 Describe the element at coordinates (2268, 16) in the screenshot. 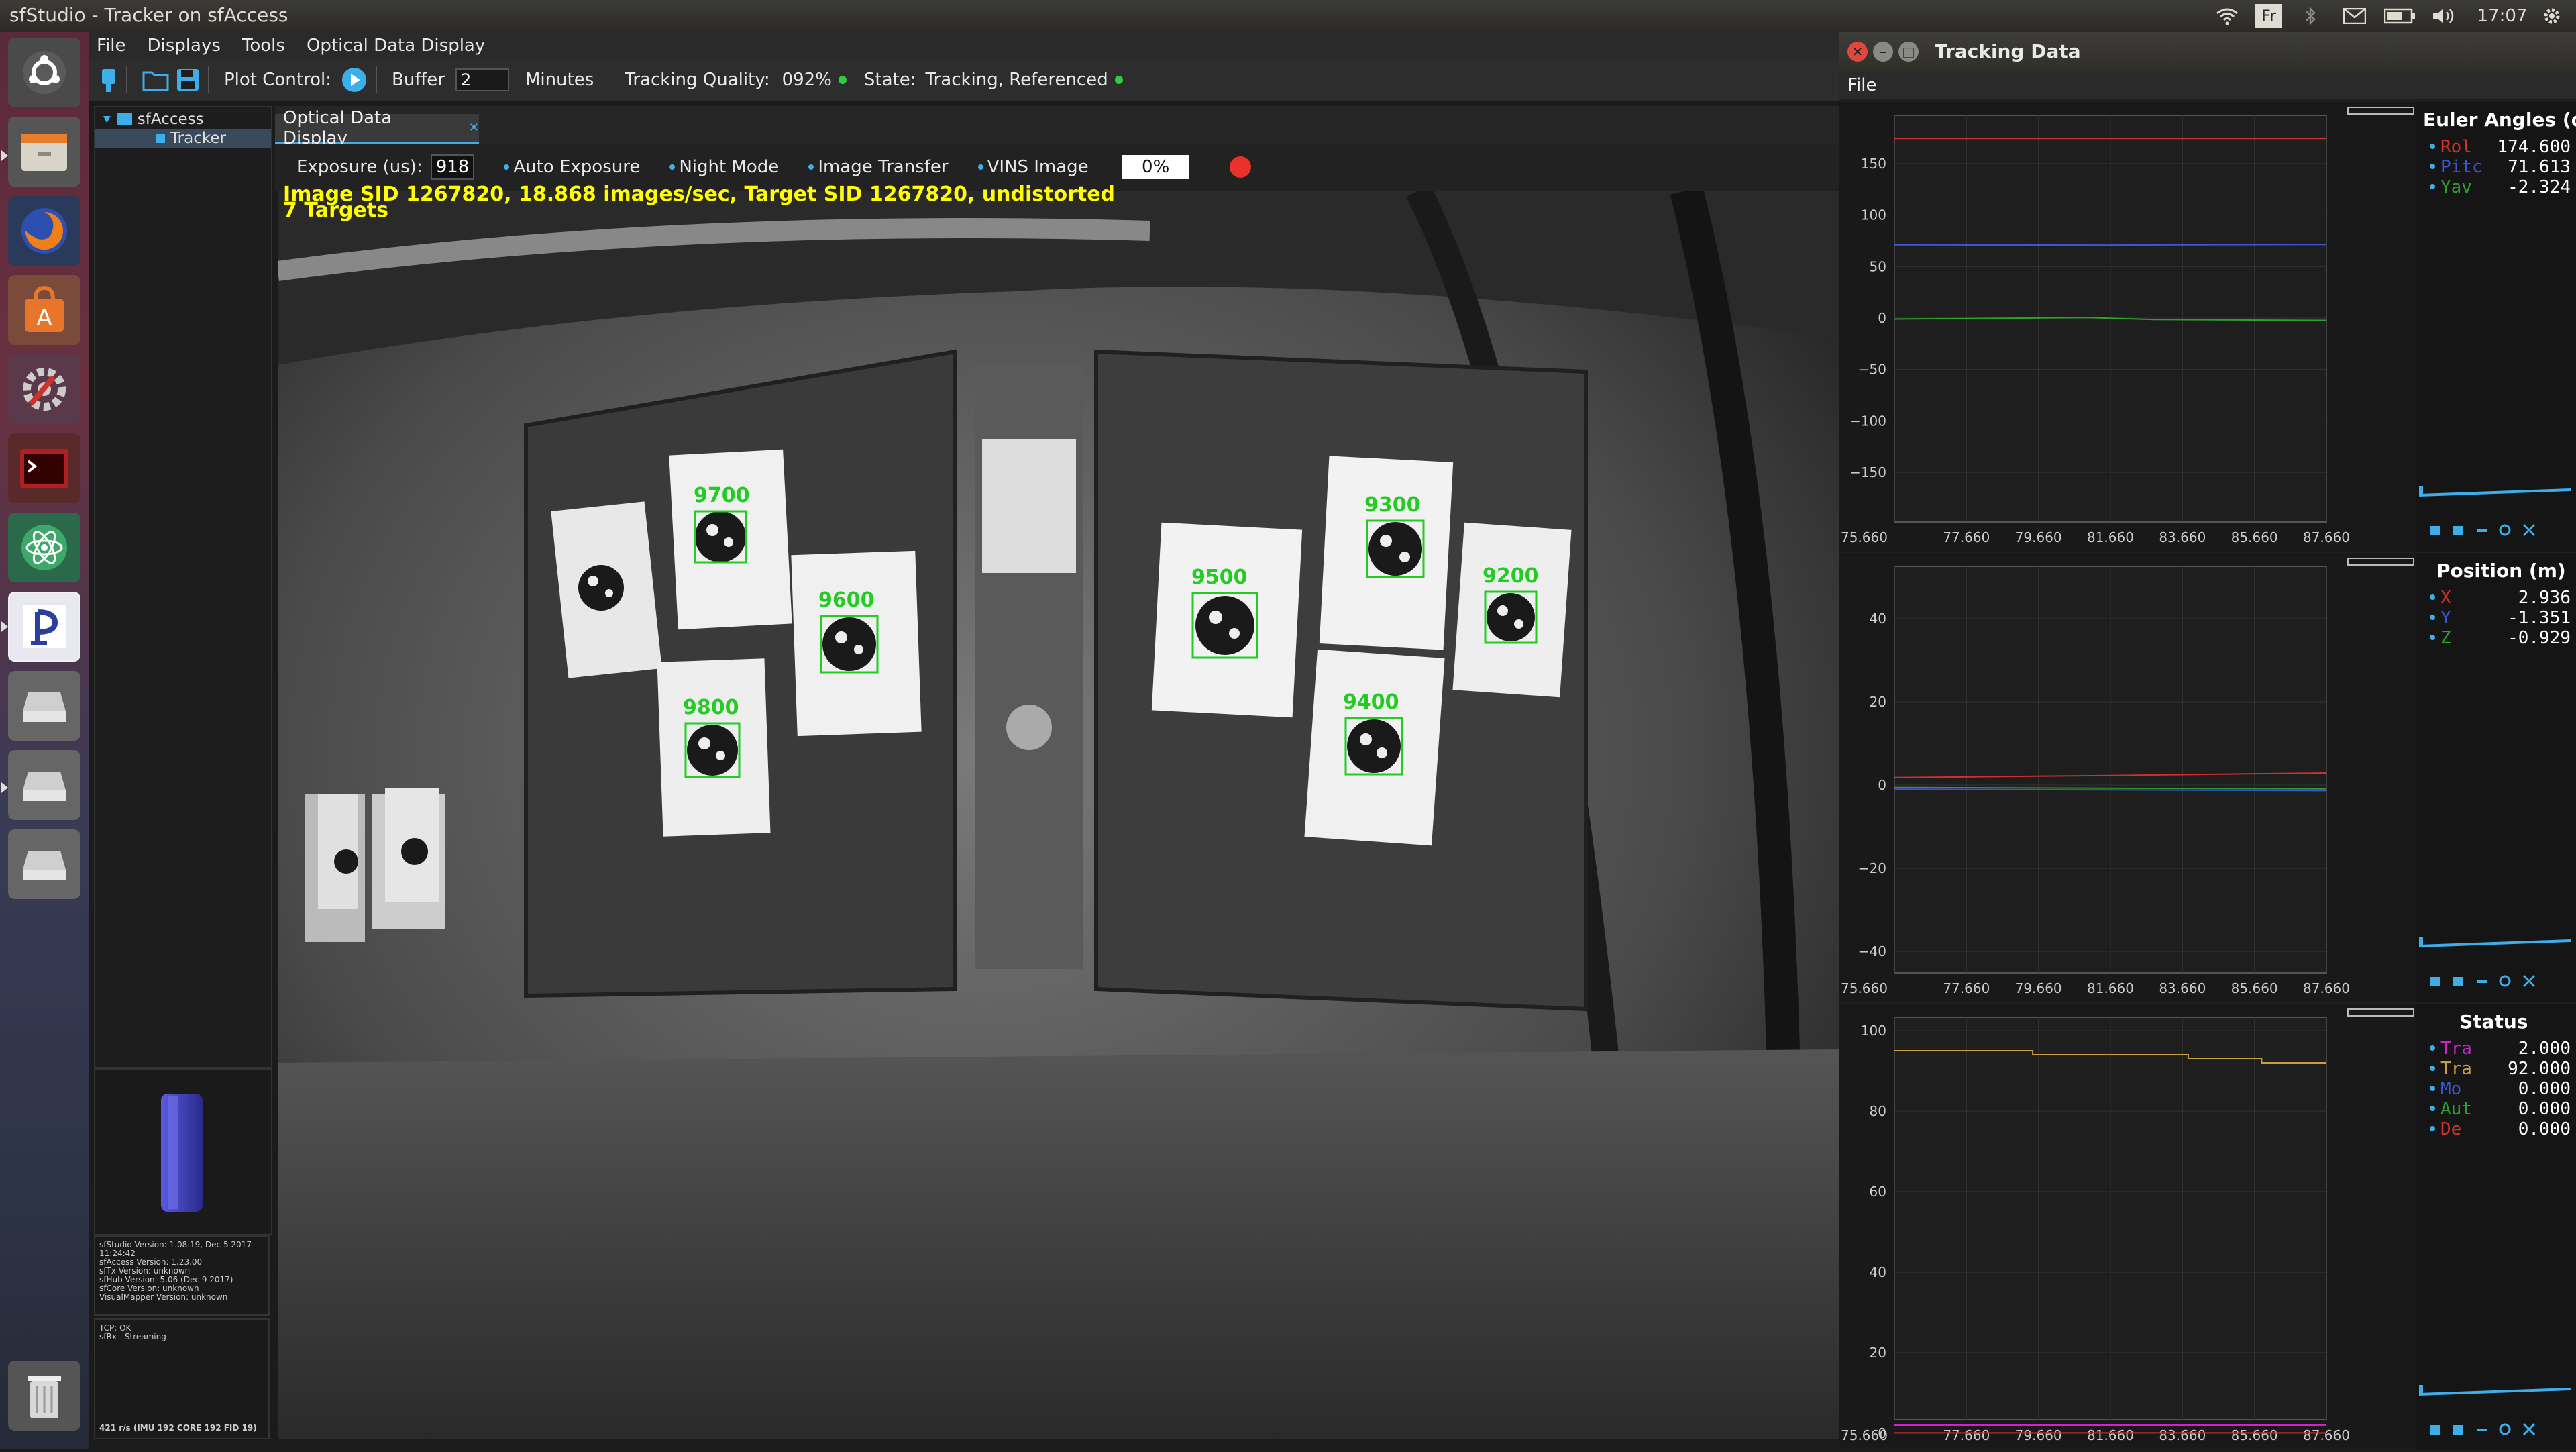

I see `keyboard-layout-indicator: Fr` at that location.